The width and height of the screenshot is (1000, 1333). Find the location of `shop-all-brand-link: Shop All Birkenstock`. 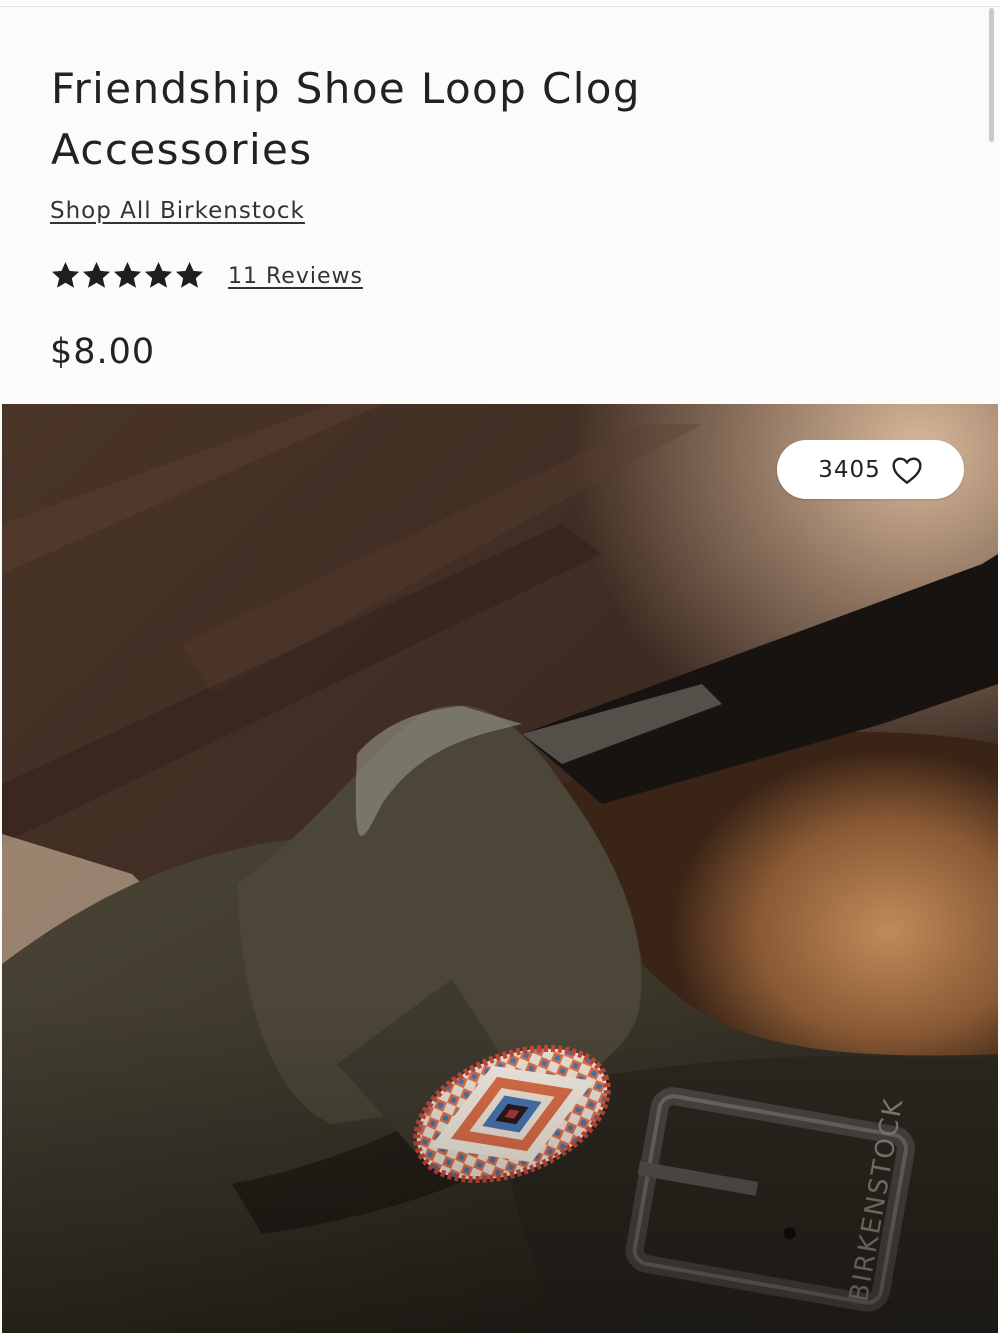

shop-all-brand-link: Shop All Birkenstock is located at coordinates (177, 211).